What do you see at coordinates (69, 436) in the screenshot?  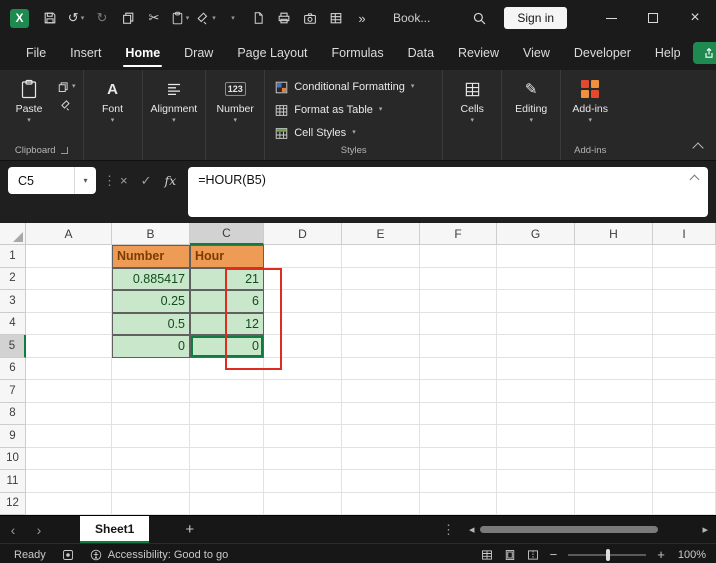 I see `cell-A9` at bounding box center [69, 436].